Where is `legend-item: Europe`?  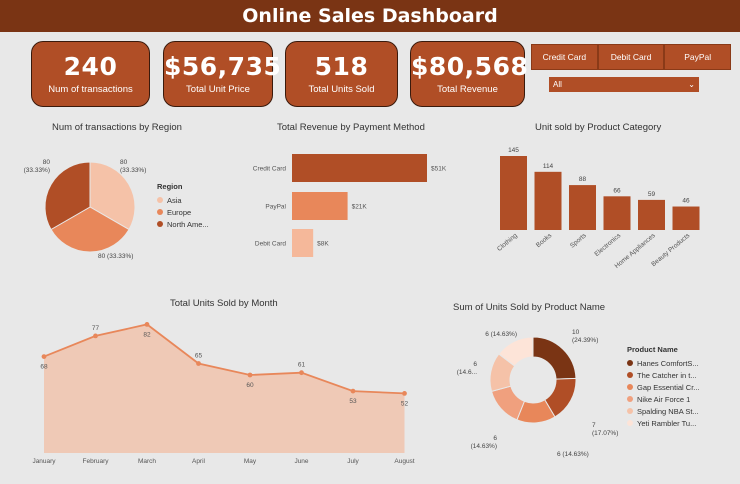
legend-item: Europe is located at coordinates (183, 212).